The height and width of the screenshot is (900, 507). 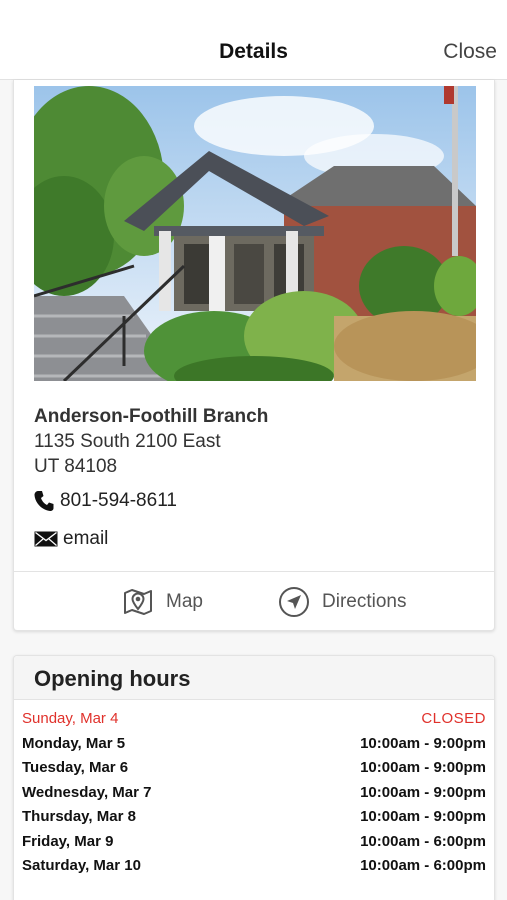 I want to click on phone-link: 801-594-8611, so click(x=105, y=501).